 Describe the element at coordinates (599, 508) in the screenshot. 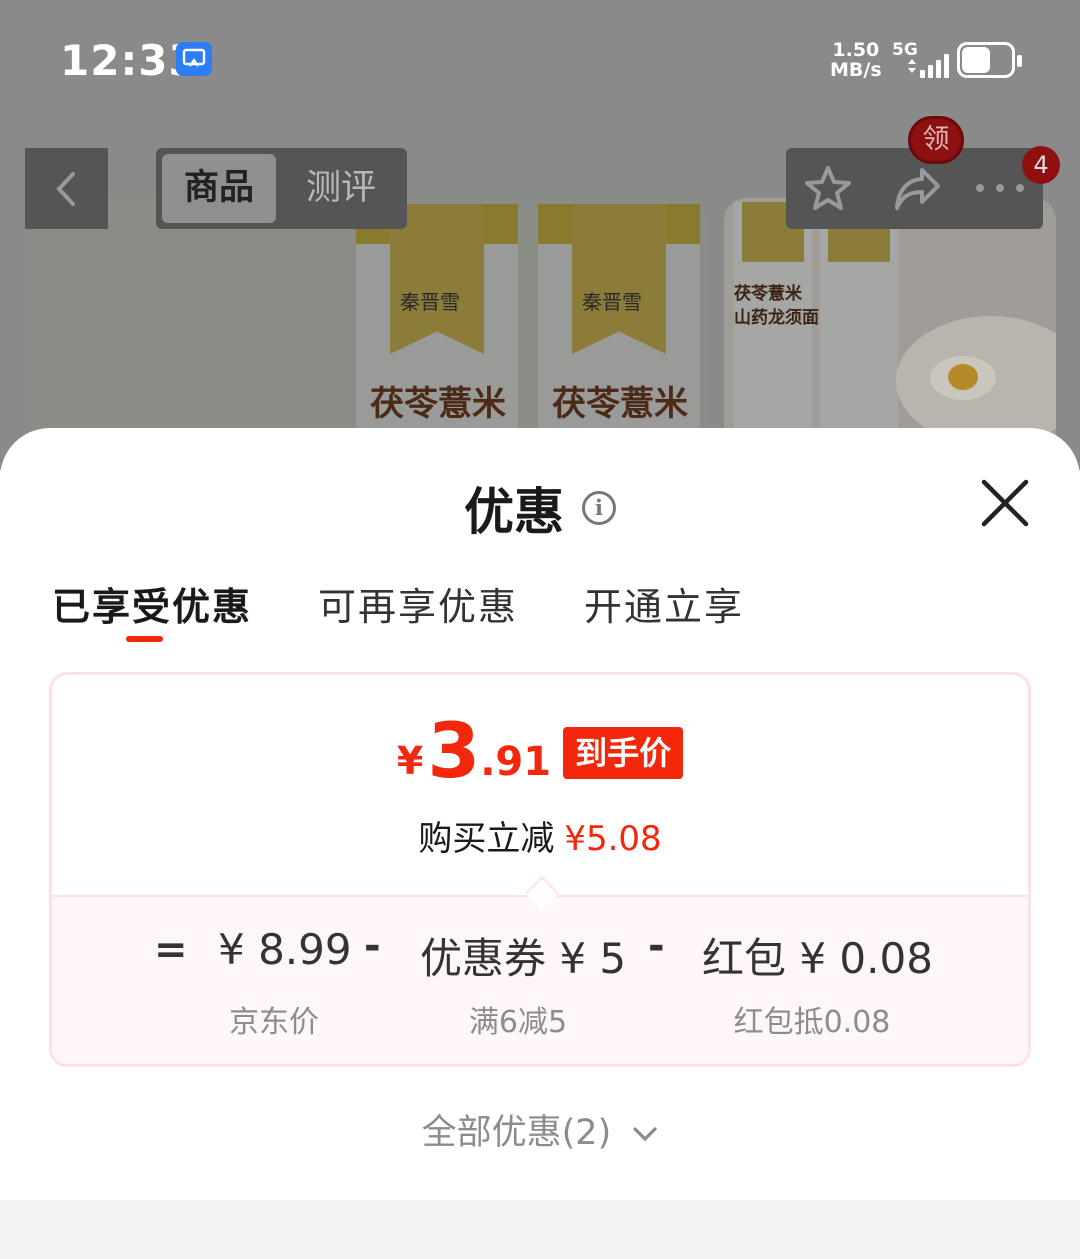

I see `info-icon: i` at that location.